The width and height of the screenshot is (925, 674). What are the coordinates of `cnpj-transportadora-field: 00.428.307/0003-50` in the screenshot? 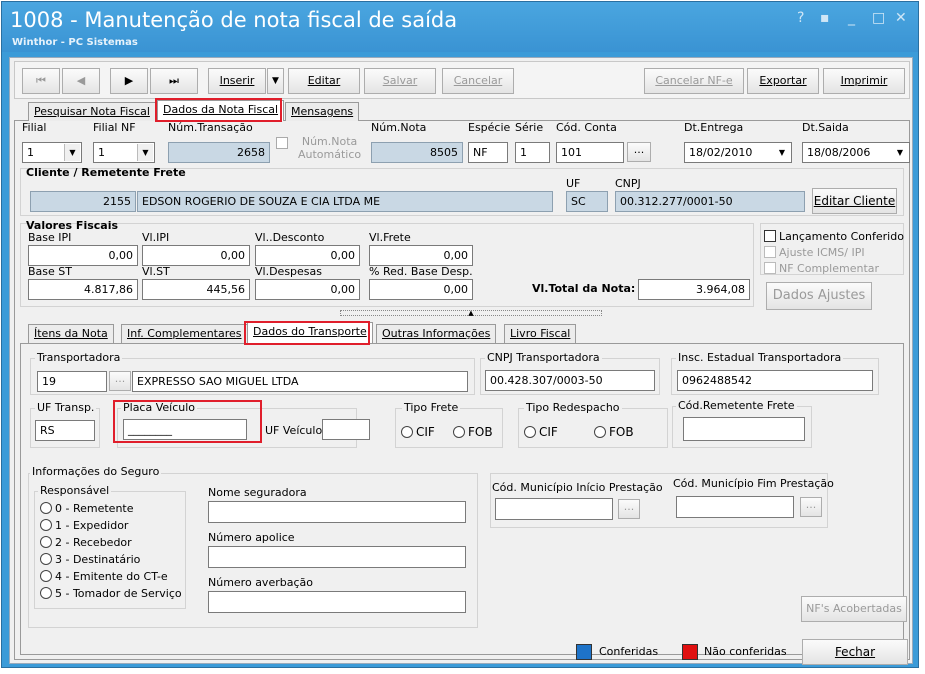 It's located at (570, 380).